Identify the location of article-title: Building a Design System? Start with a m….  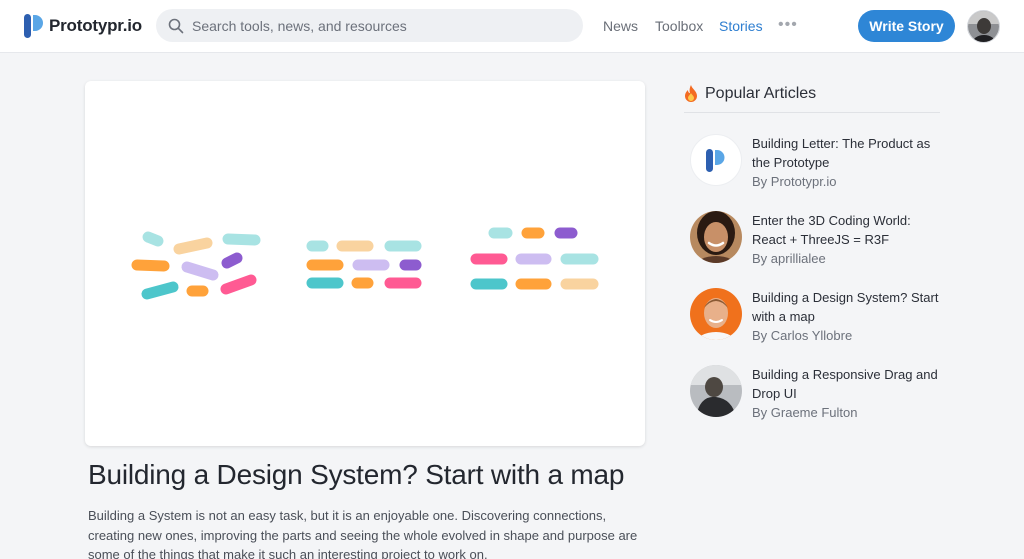
(356, 475).